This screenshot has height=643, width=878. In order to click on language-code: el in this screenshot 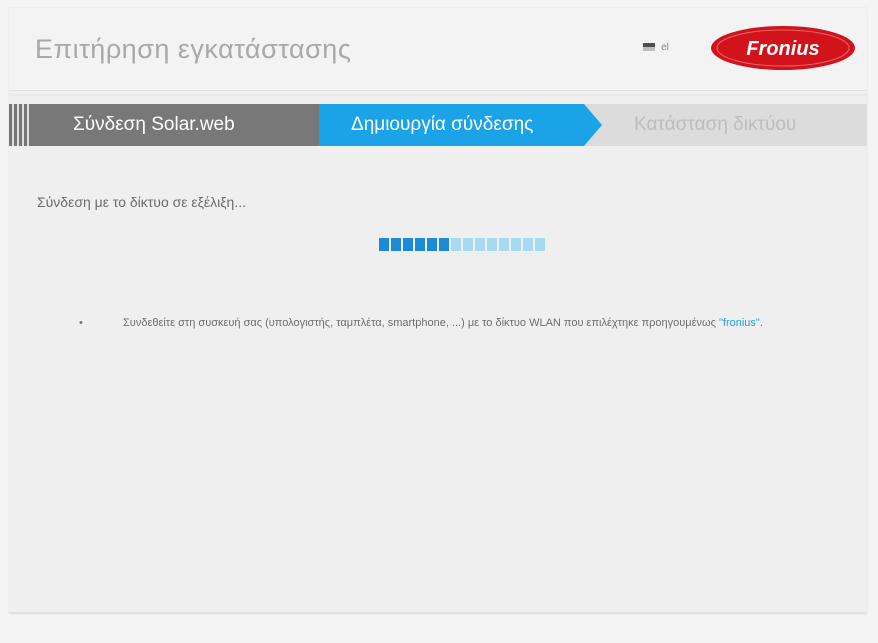, I will do `click(665, 47)`.